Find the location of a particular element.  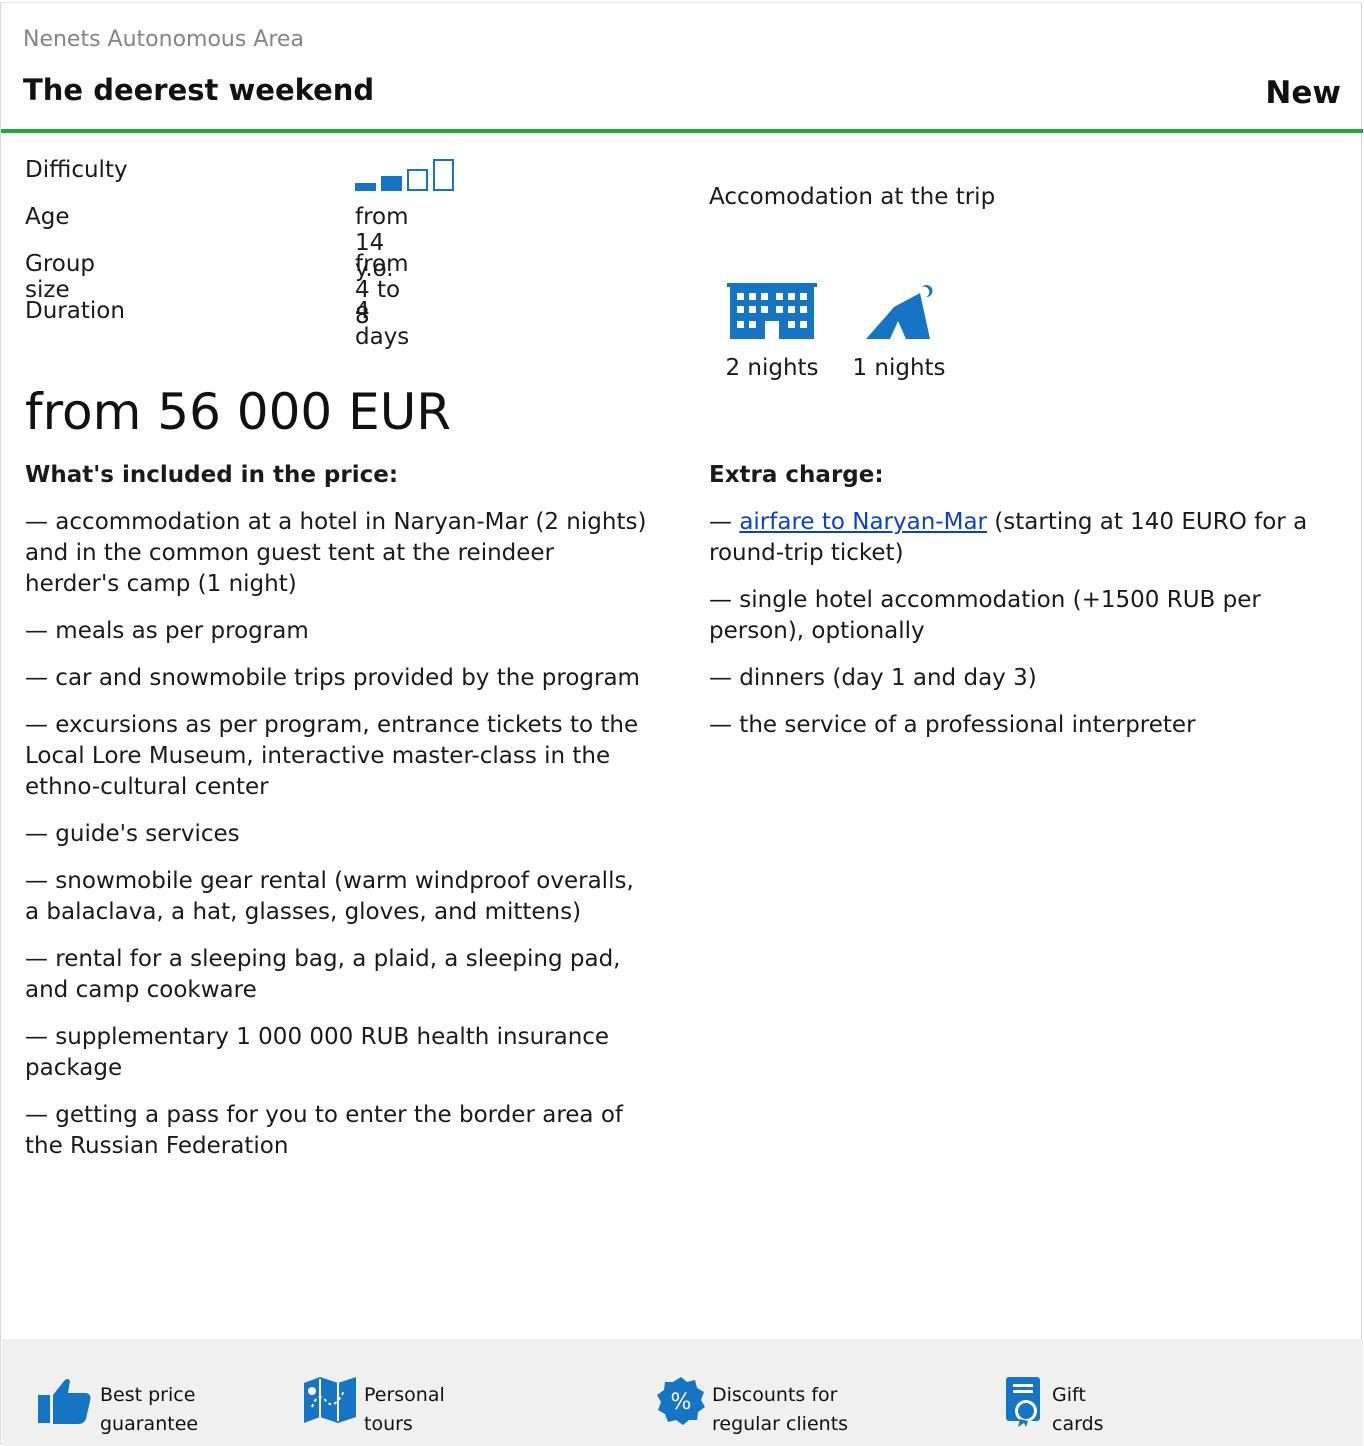

best-price-text: Best price guarantee is located at coordinates (149, 1410).